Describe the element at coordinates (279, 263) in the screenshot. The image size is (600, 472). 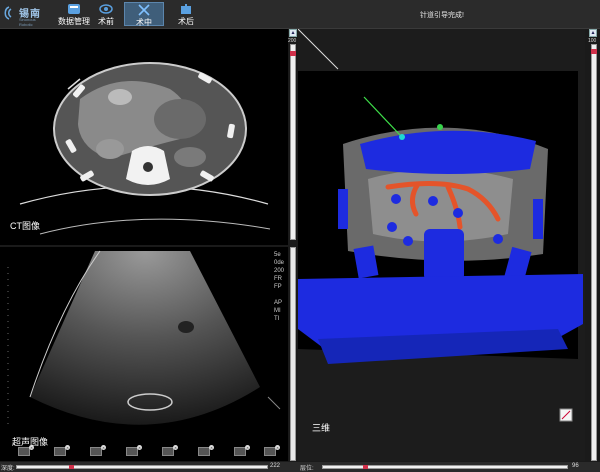
I see `us-param: 0de` at that location.